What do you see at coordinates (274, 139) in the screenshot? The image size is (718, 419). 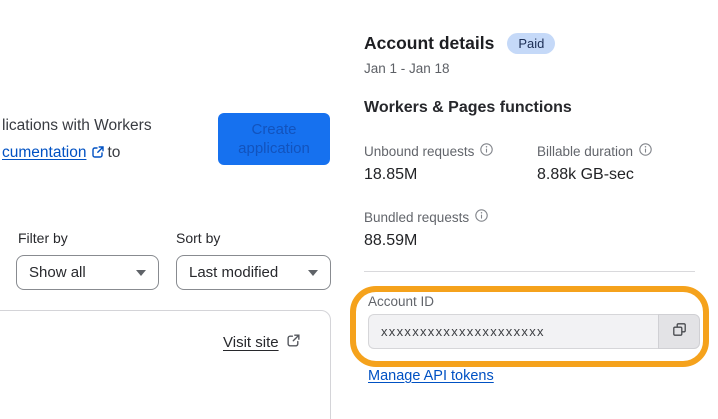 I see `create-application-button: Create application` at bounding box center [274, 139].